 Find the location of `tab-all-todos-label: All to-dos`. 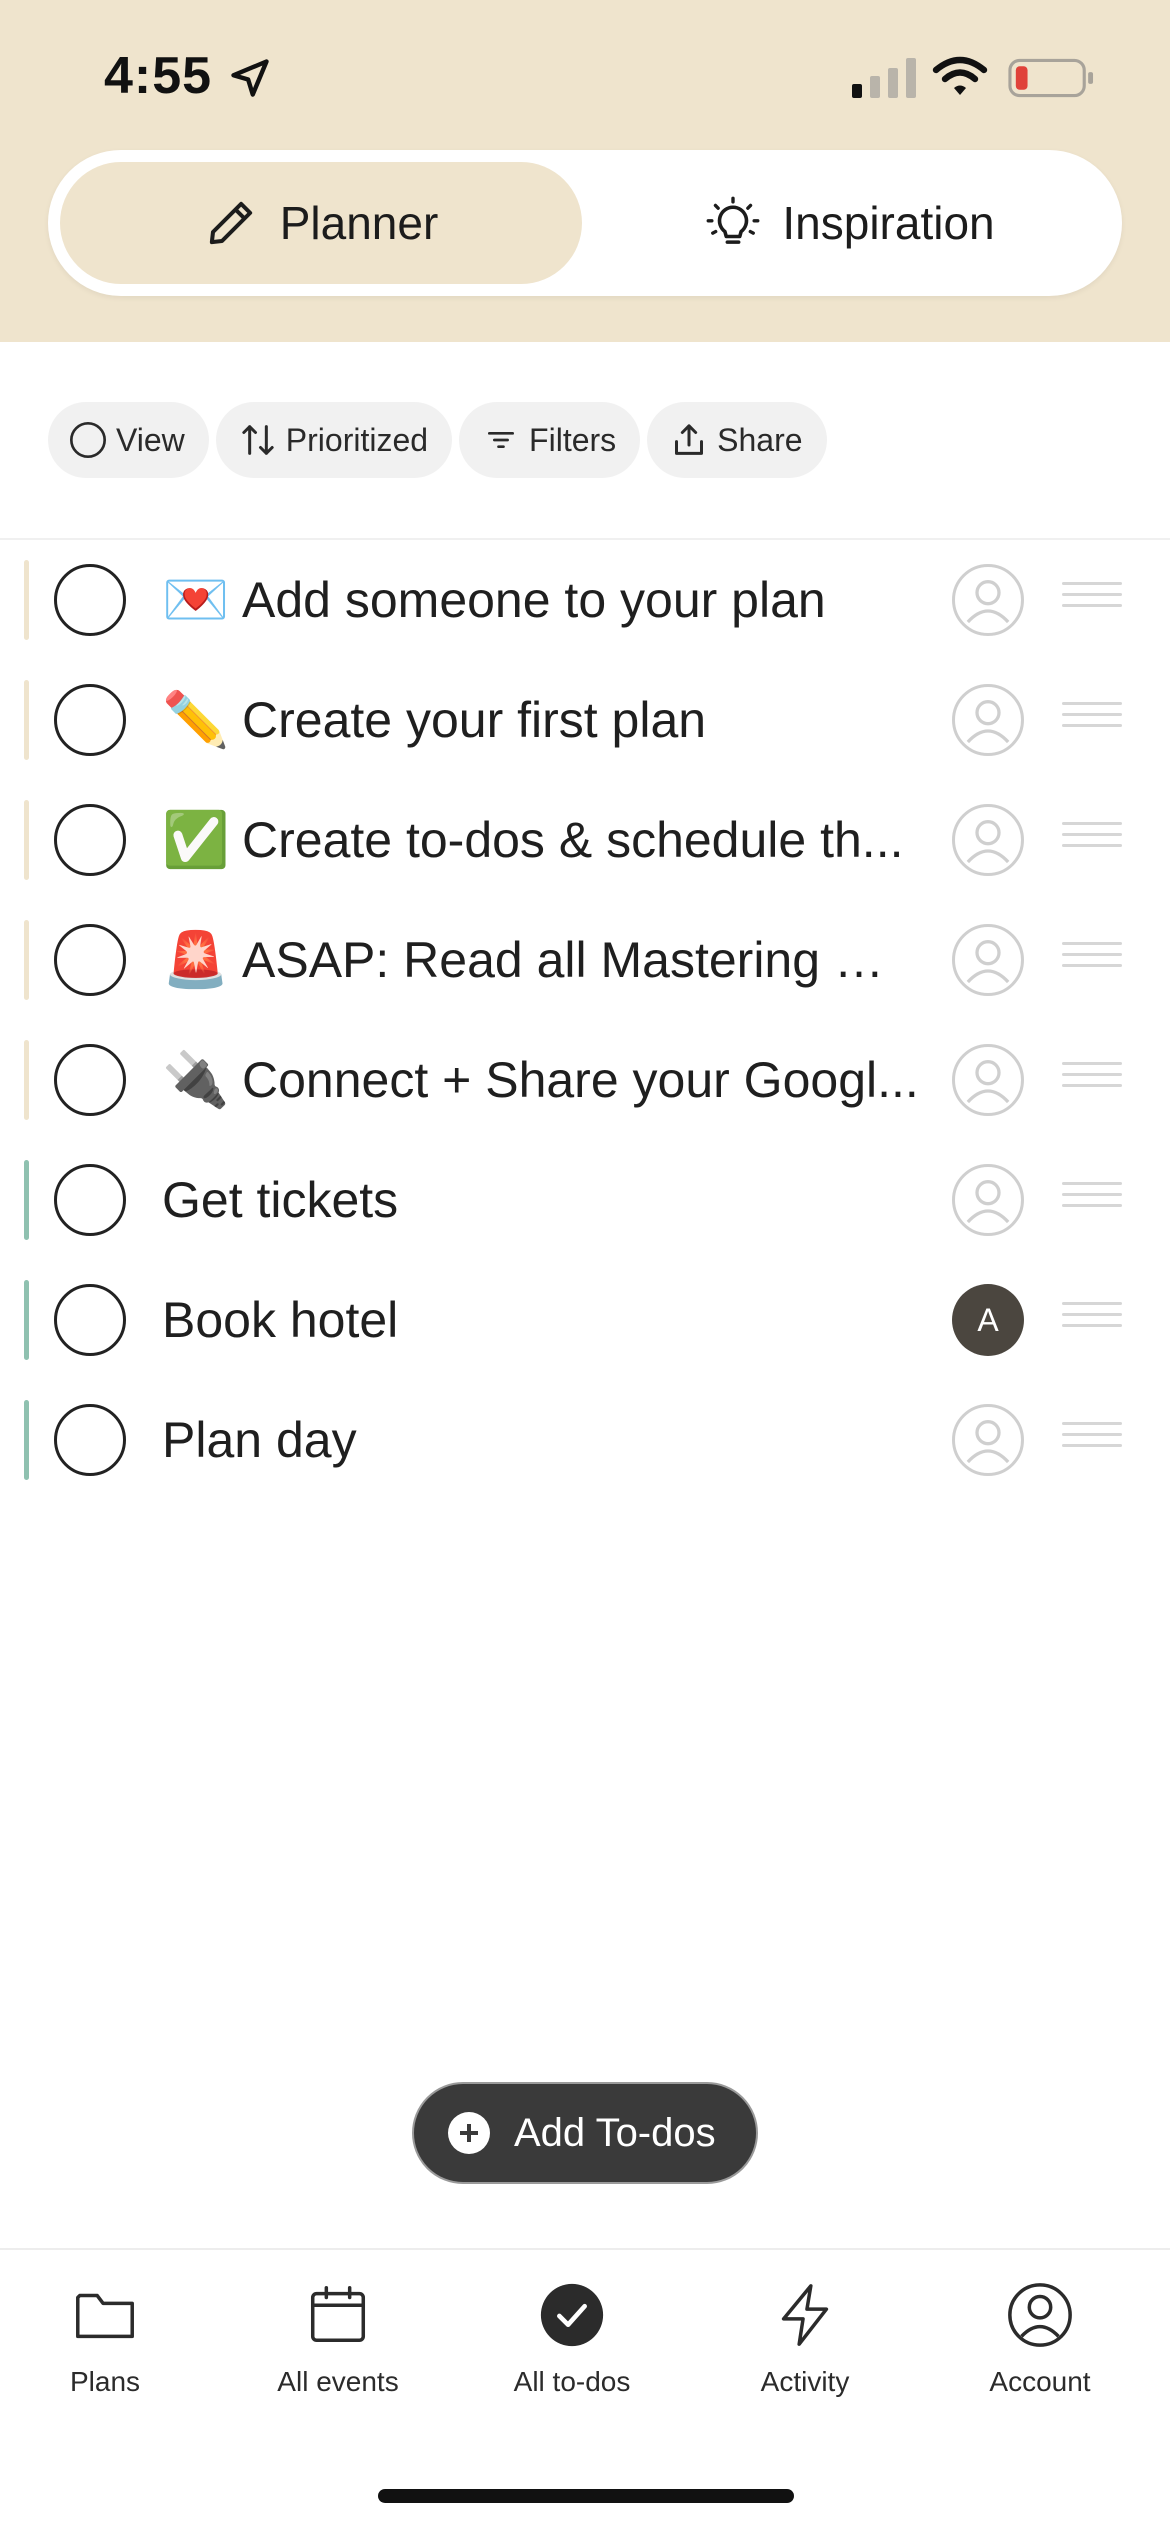

tab-all-todos-label: All to-dos is located at coordinates (572, 2381).